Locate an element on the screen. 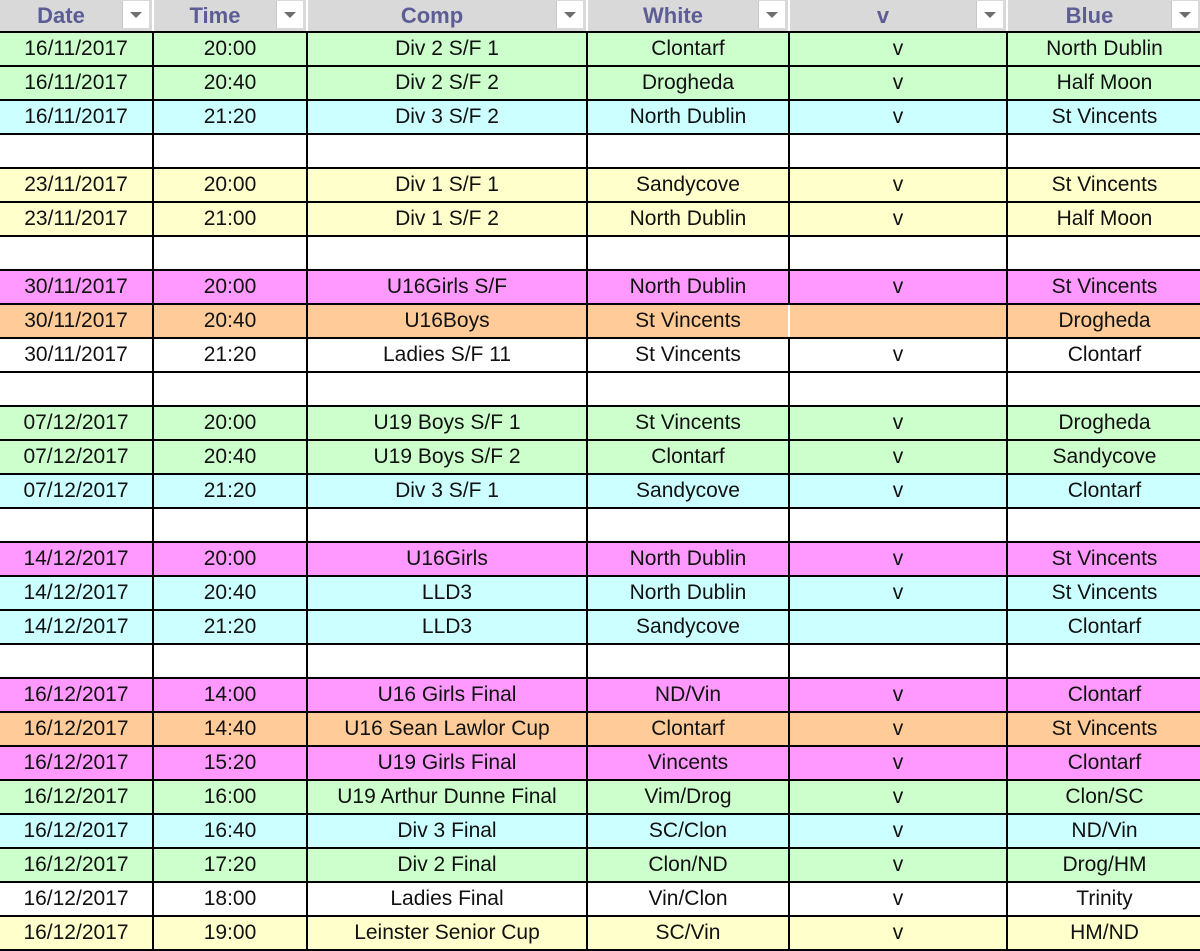 Image resolution: width=1200 pixels, height=951 pixels. cell-white: ND/Vin is located at coordinates (688, 695).